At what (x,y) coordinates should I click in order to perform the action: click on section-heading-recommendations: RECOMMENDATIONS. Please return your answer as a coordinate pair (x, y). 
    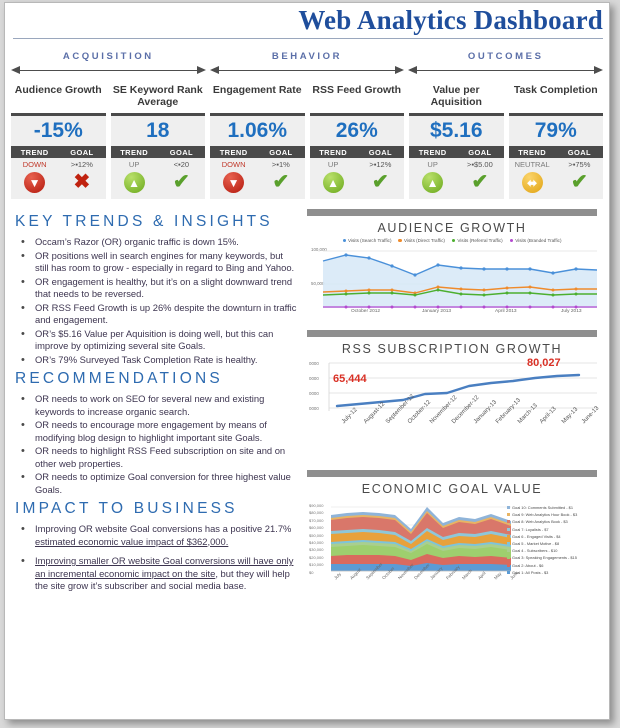
    Looking at the image, I should click on (119, 378).